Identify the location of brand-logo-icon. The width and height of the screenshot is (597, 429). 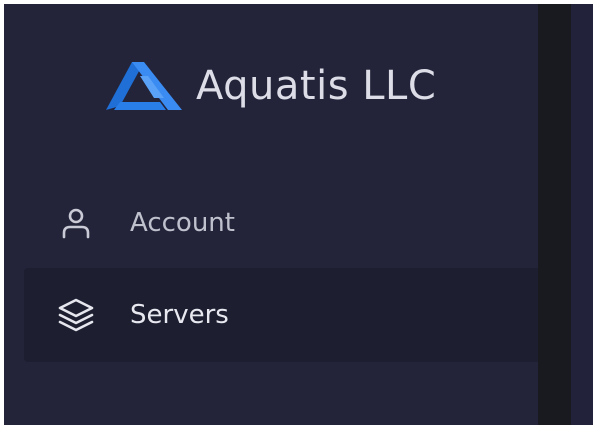
(144, 86).